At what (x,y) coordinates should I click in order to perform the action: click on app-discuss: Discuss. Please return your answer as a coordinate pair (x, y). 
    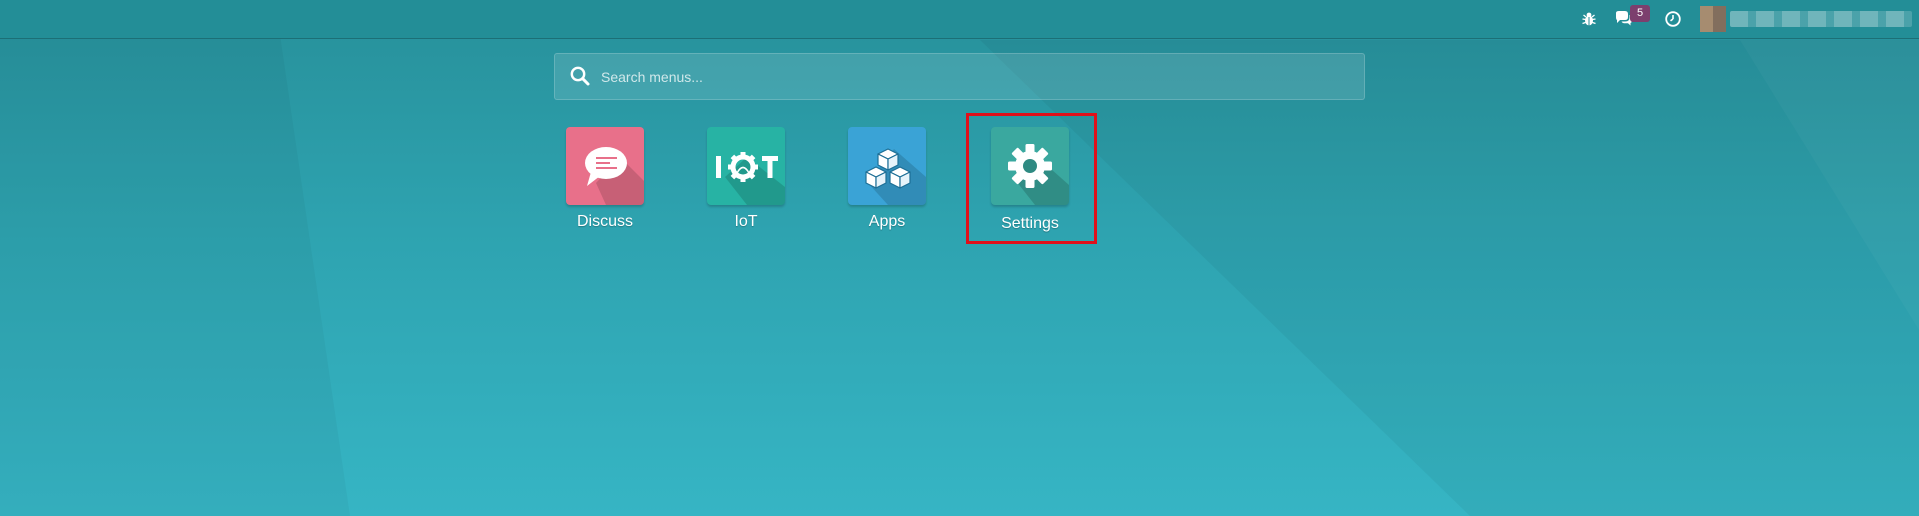
    Looking at the image, I should click on (600, 183).